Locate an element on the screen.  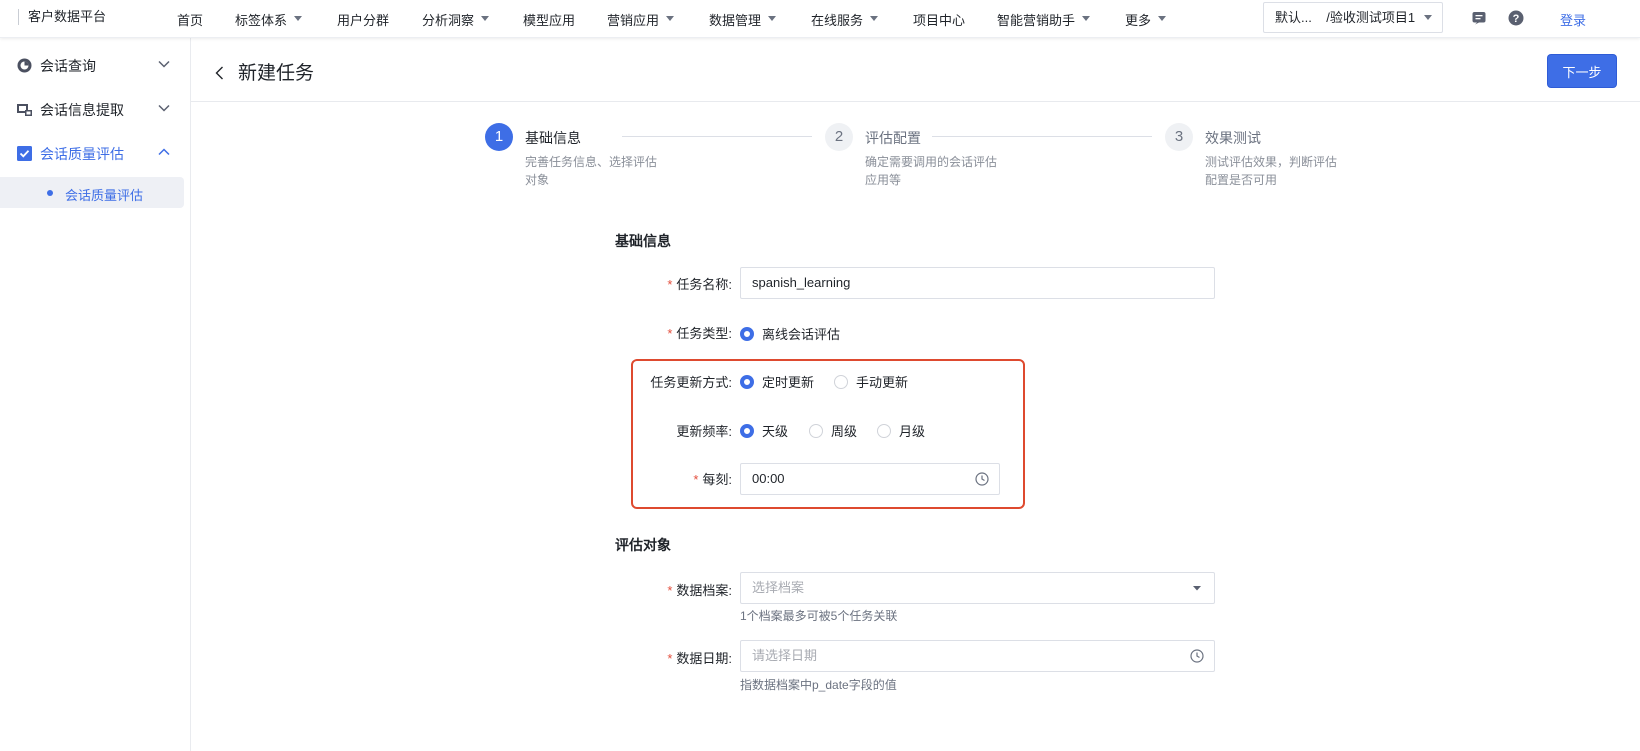
brand-name: 客户数据平台 is located at coordinates (62, 17).